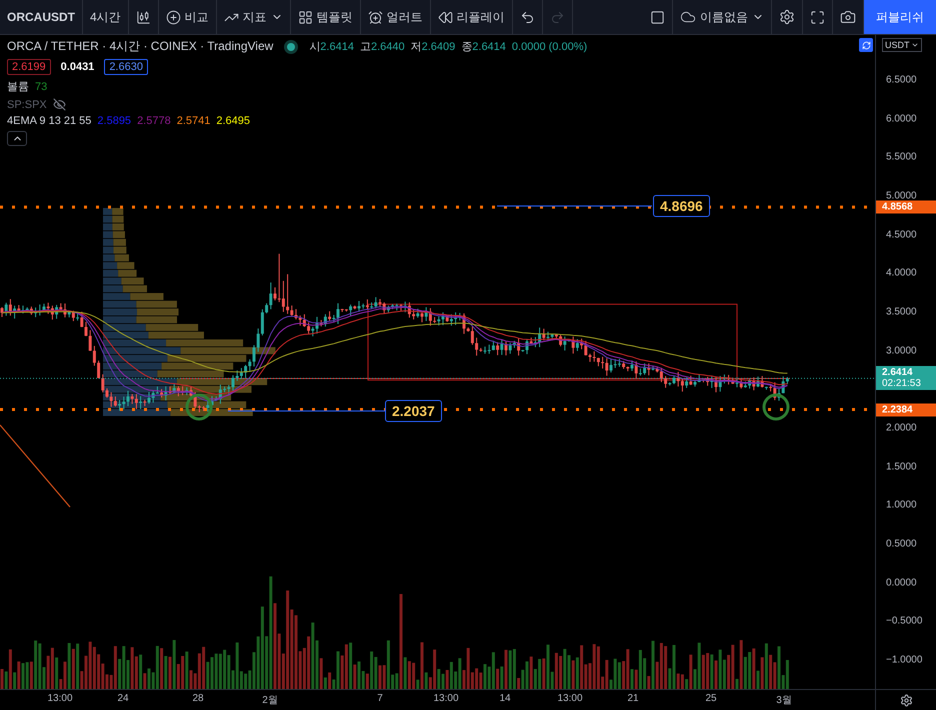 The height and width of the screenshot is (710, 936). Describe the element at coordinates (848, 17) in the screenshot. I see `camera-icon` at that location.